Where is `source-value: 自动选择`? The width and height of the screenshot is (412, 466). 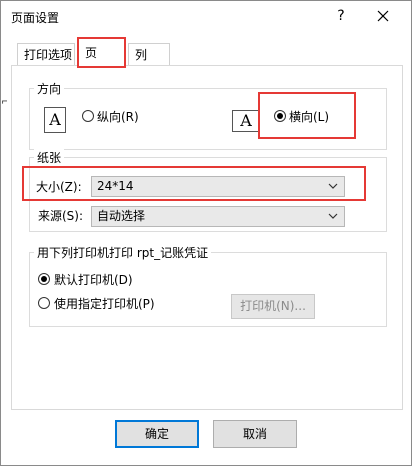 source-value: 自动选择 is located at coordinates (121, 216).